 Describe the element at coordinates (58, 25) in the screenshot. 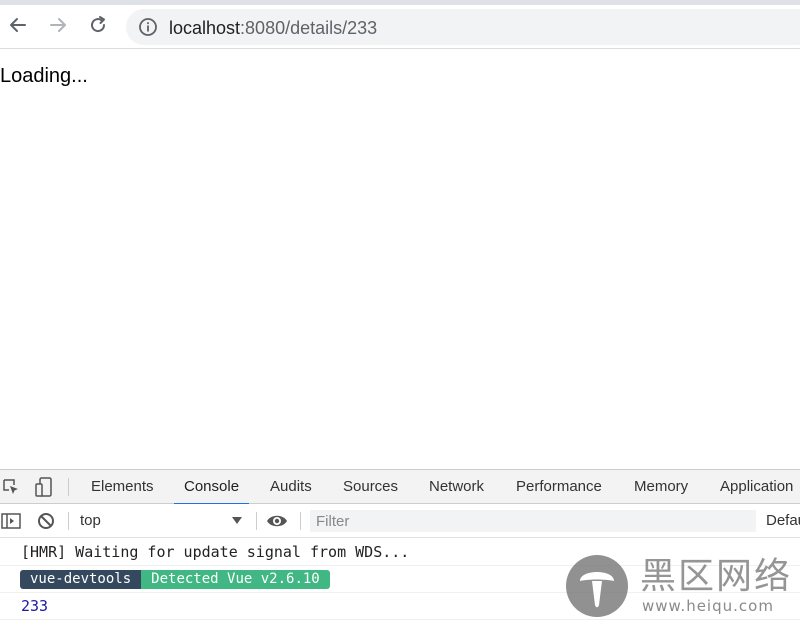

I see `forward-arrow-icon` at that location.